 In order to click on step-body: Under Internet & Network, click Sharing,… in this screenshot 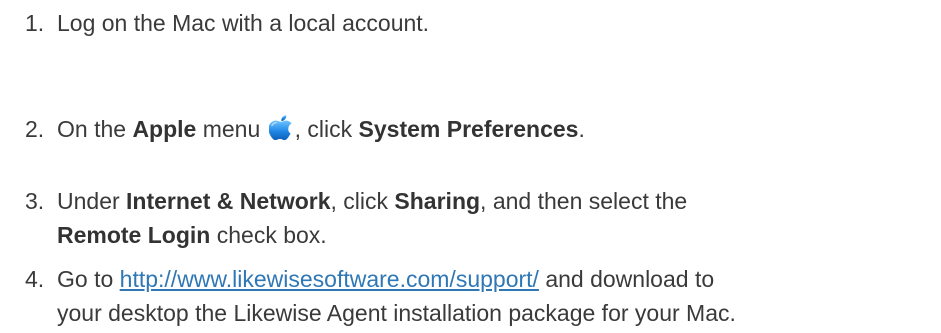, I will do `click(372, 218)`.